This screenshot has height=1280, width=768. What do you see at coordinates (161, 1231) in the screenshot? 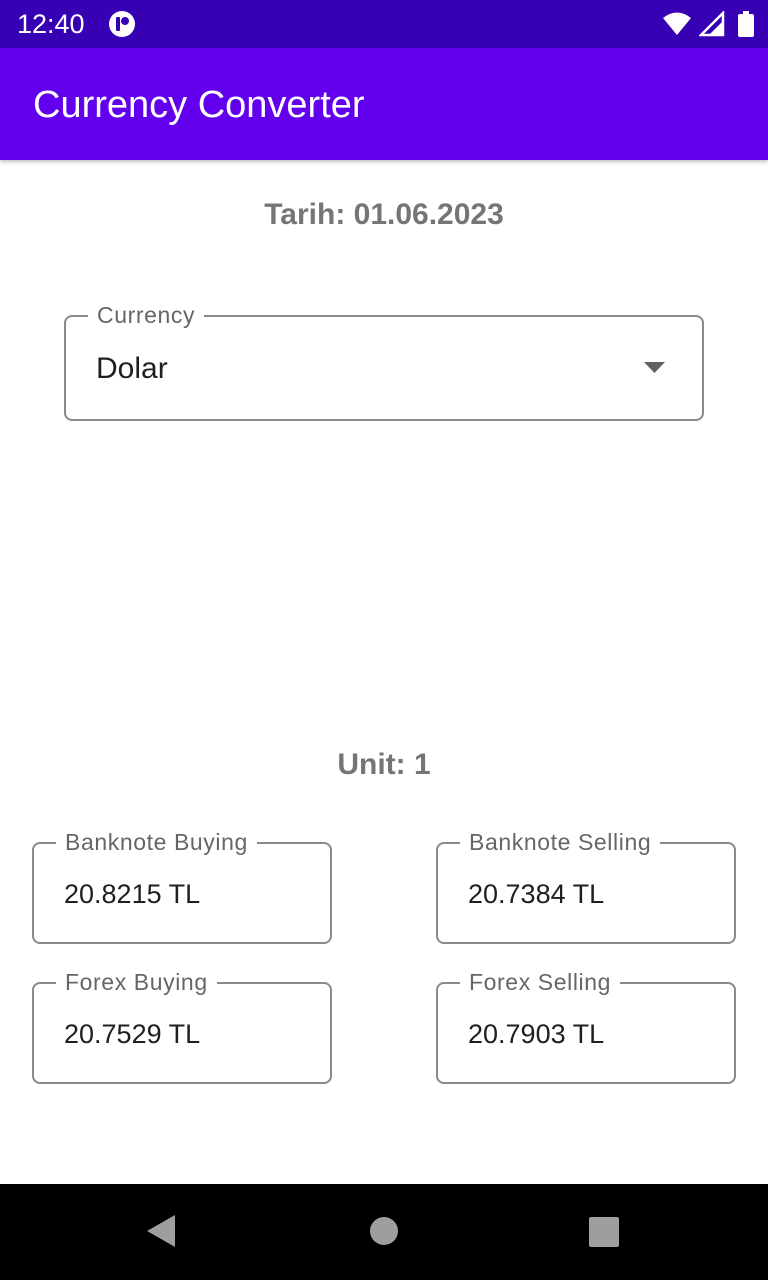
I see `nav-back-icon` at bounding box center [161, 1231].